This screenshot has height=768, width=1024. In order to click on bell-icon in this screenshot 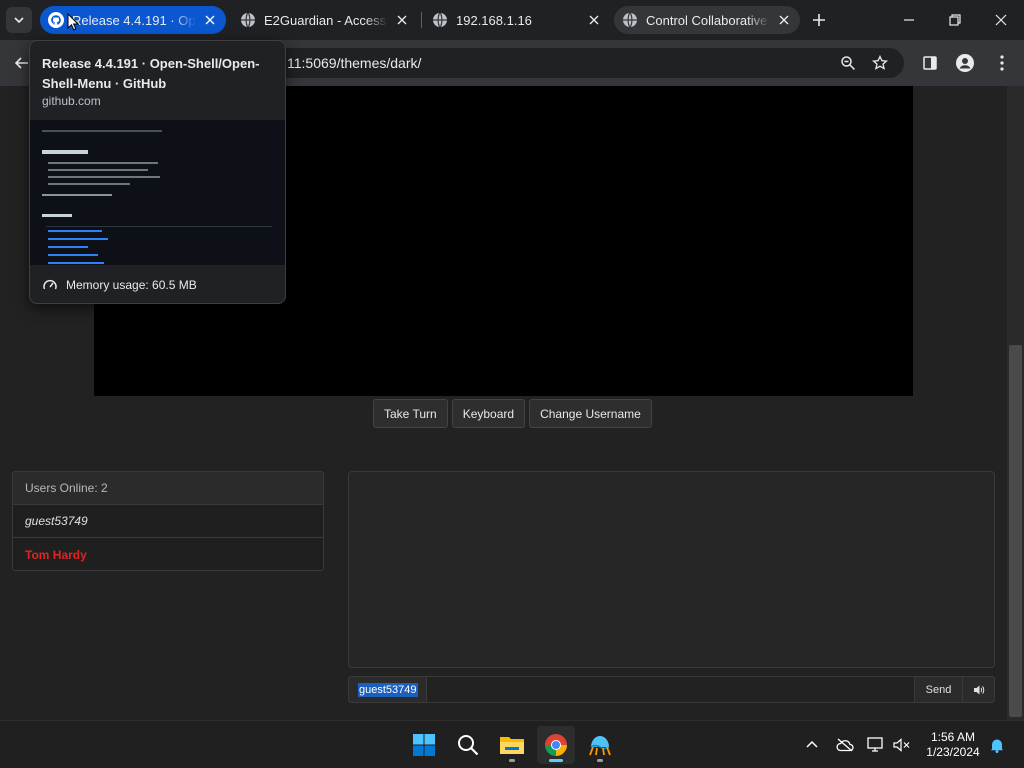, I will do `click(997, 746)`.